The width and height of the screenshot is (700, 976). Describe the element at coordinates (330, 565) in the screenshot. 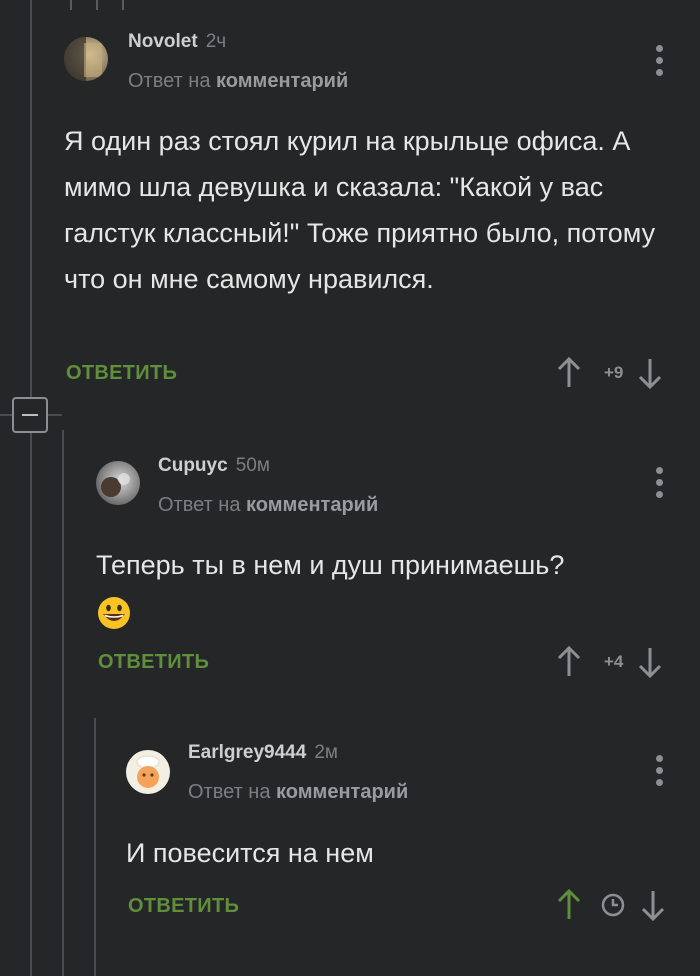

I see `comment-text-content: Теперь ты в нем и душ принимаешь?` at that location.